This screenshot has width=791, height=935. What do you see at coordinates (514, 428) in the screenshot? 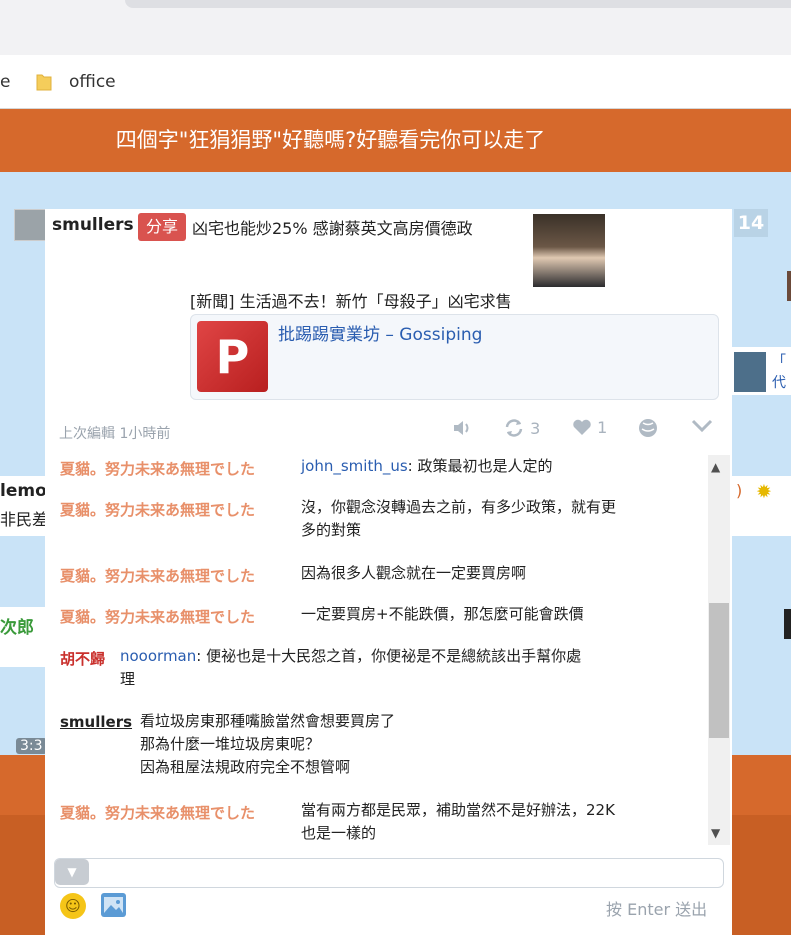
I see `repost-icon` at bounding box center [514, 428].